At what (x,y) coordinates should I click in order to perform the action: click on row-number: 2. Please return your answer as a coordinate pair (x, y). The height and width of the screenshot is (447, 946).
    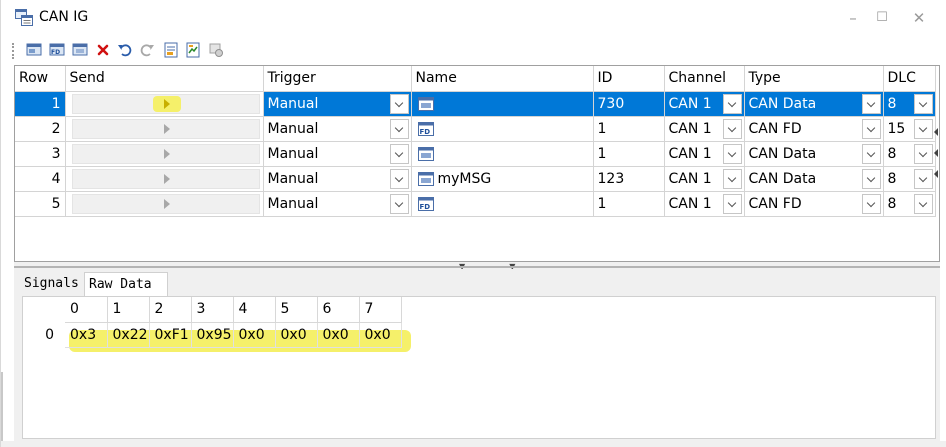
    Looking at the image, I should click on (40, 129).